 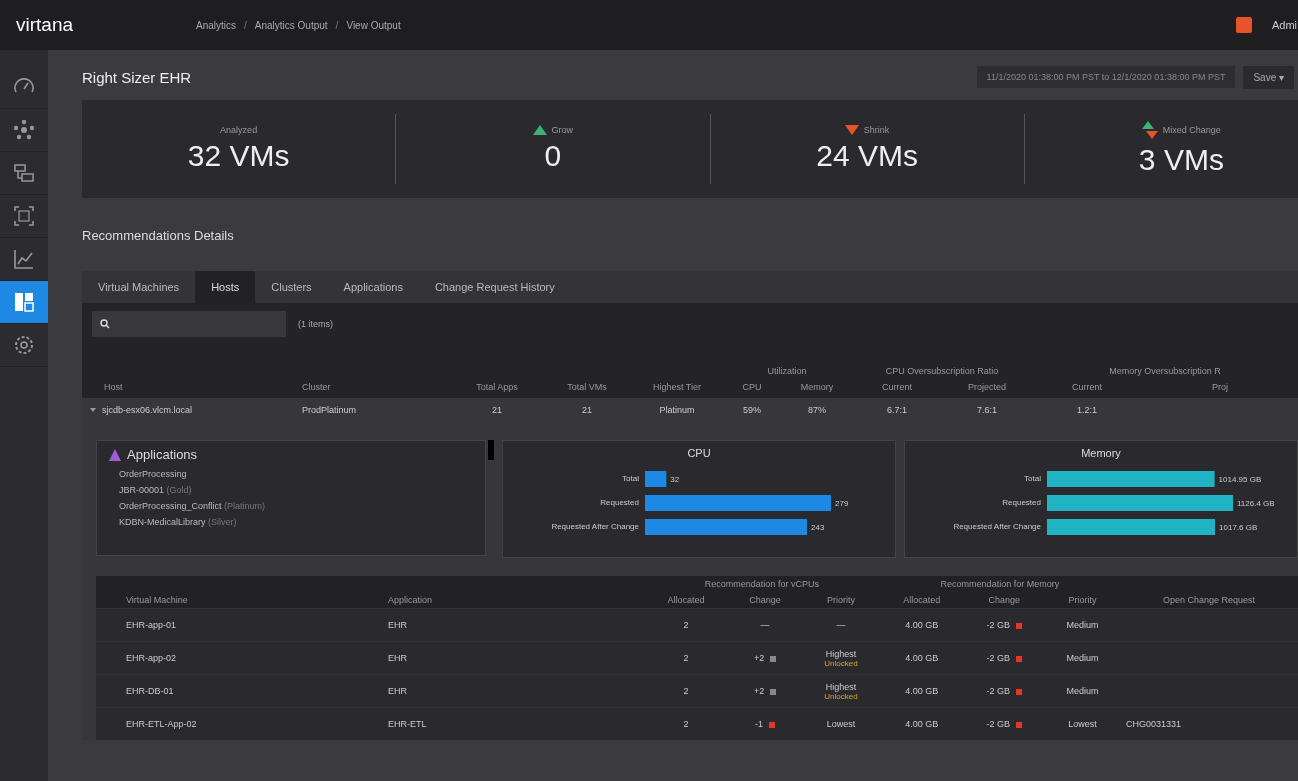 What do you see at coordinates (587, 387) in the screenshot?
I see `column-header: Total VMs` at bounding box center [587, 387].